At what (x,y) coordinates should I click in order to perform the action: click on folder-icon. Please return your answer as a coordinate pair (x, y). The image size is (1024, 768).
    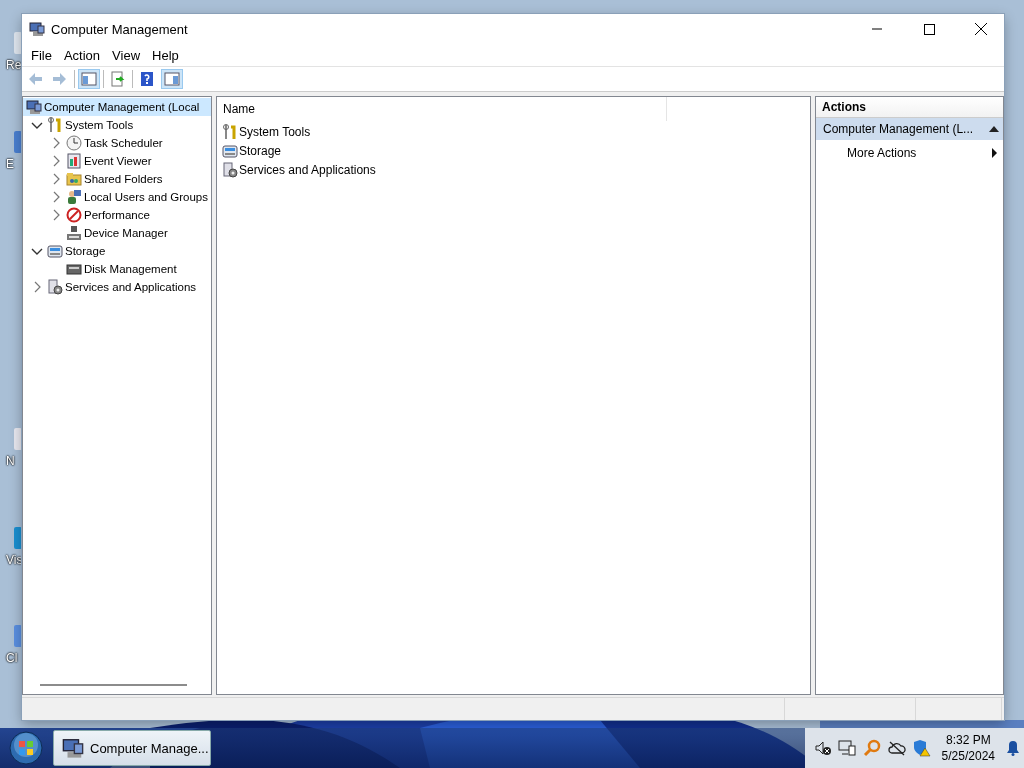
    Looking at the image, I should click on (74, 179).